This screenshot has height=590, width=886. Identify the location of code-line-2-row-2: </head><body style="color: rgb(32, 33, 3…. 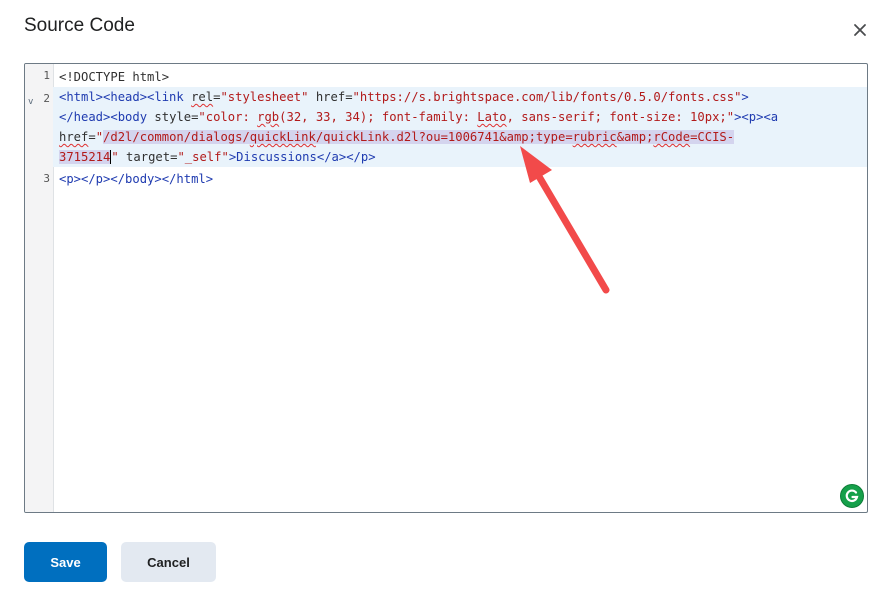
(419, 117).